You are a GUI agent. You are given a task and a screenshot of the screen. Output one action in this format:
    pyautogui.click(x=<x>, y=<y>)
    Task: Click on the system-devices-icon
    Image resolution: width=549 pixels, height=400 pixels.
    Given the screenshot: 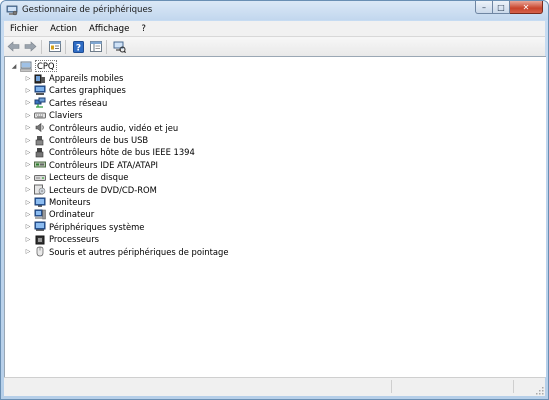 What is the action you would take?
    pyautogui.click(x=40, y=226)
    